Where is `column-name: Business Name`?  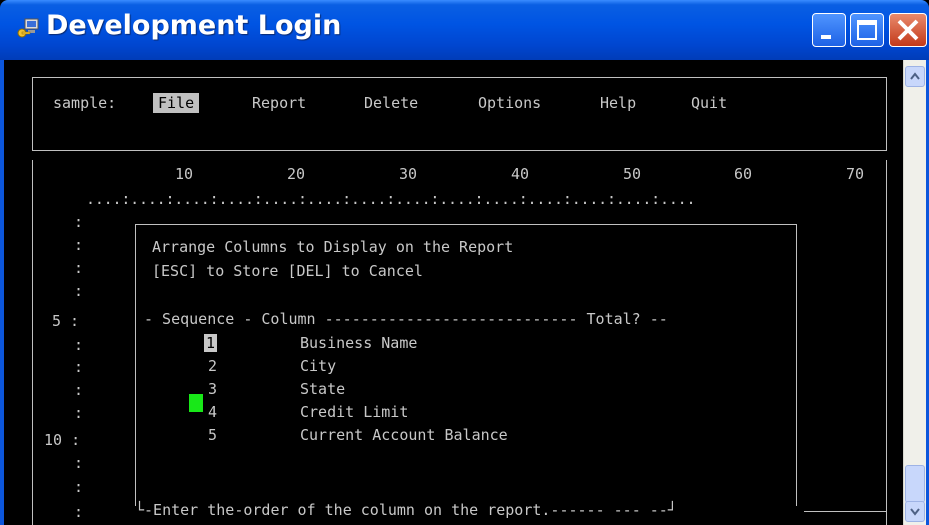 column-name: Business Name is located at coordinates (359, 343).